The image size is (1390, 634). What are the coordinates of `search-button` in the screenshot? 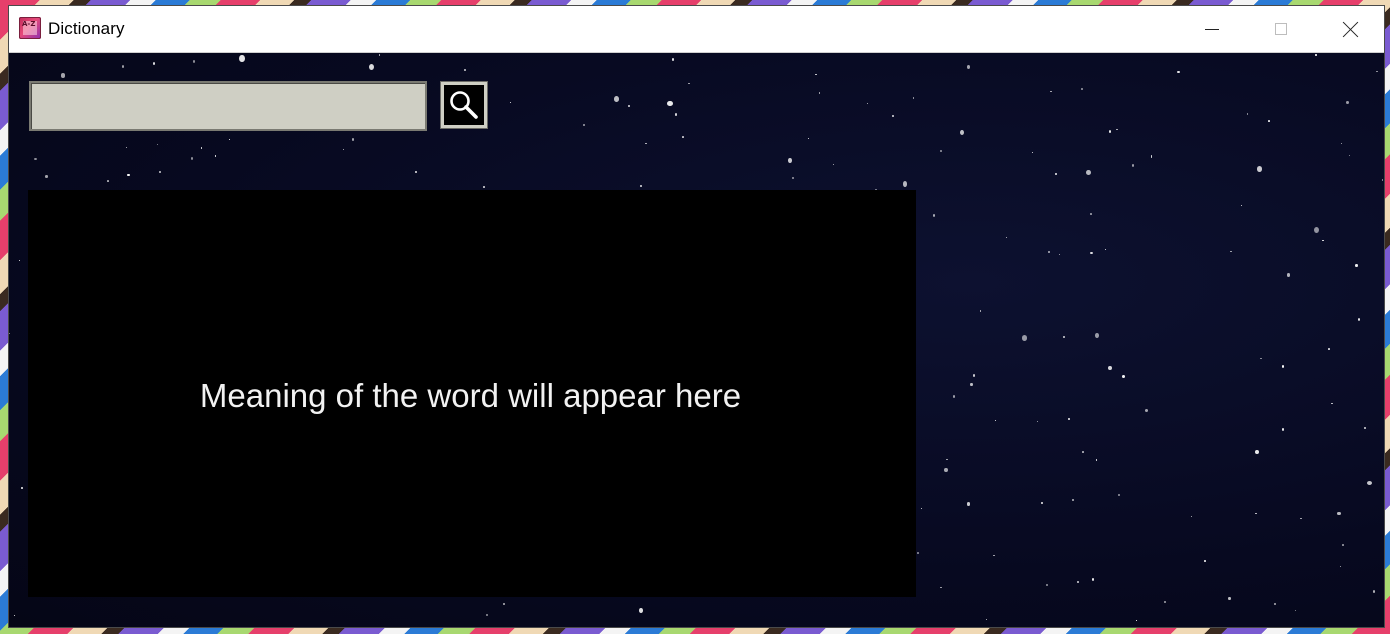 It's located at (464, 105).